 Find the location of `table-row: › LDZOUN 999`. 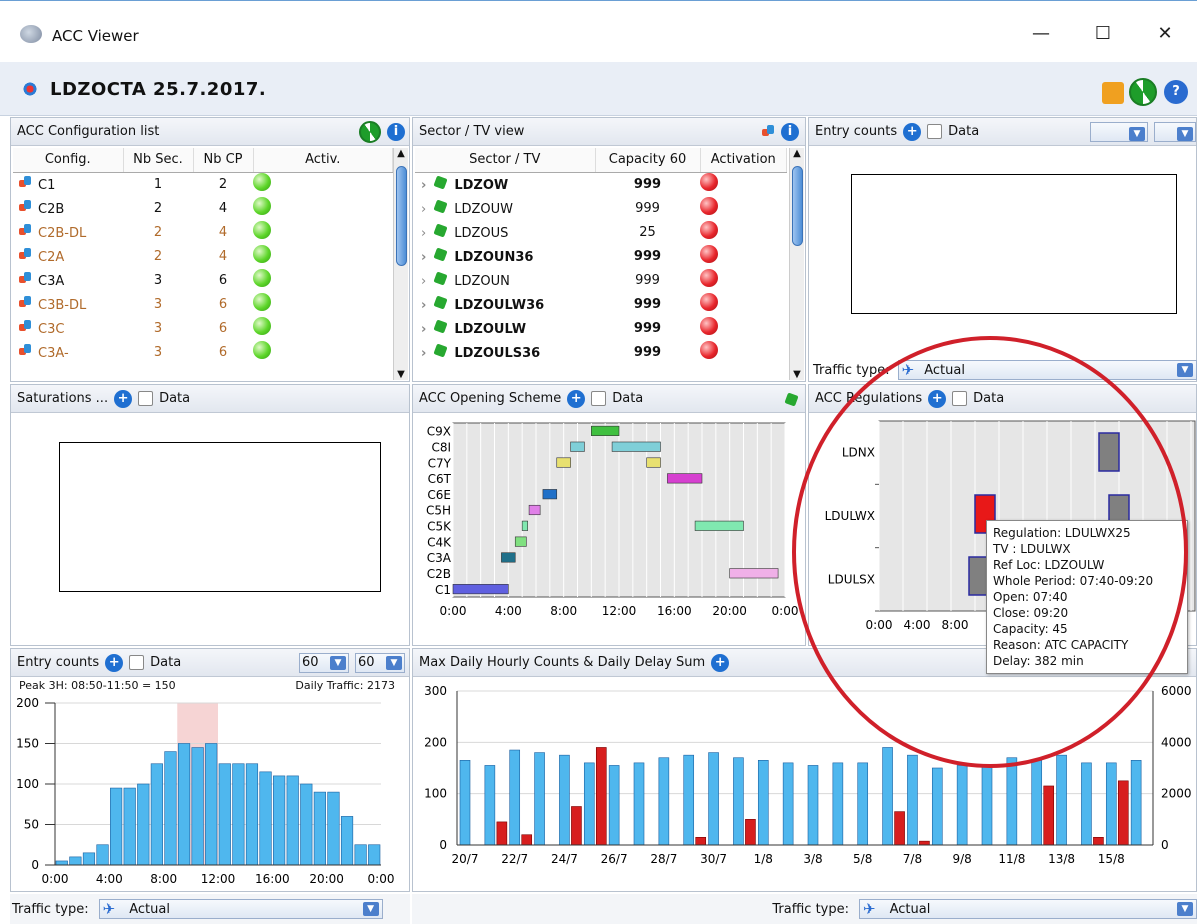

table-row: › LDZOUN 999 is located at coordinates (601, 280).